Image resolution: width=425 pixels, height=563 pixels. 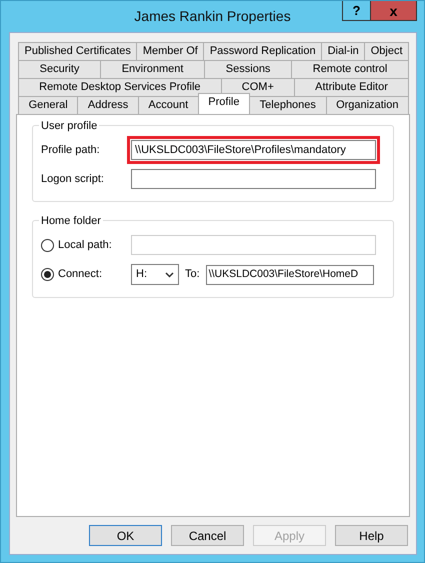 I want to click on radio-label: Local path:, so click(x=85, y=245).